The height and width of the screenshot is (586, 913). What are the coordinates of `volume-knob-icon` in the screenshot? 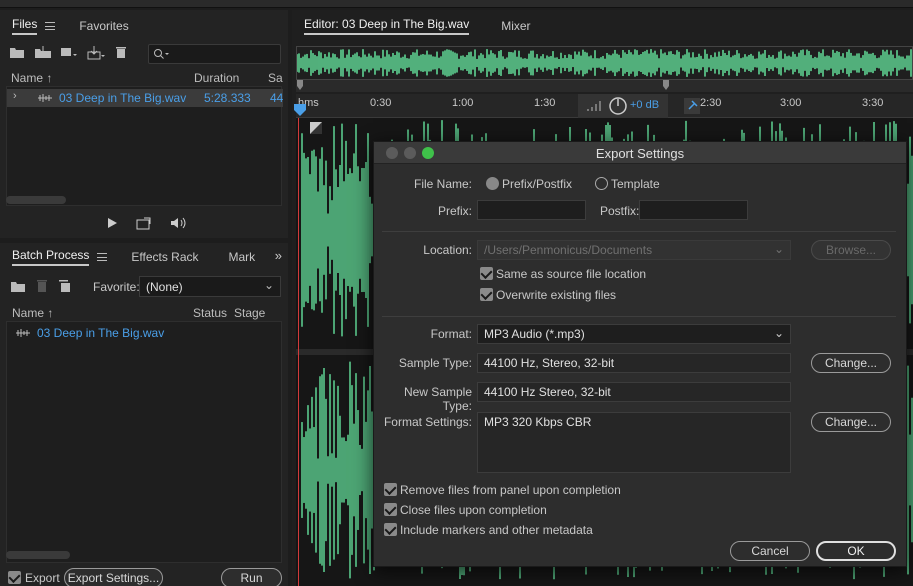 It's located at (618, 106).